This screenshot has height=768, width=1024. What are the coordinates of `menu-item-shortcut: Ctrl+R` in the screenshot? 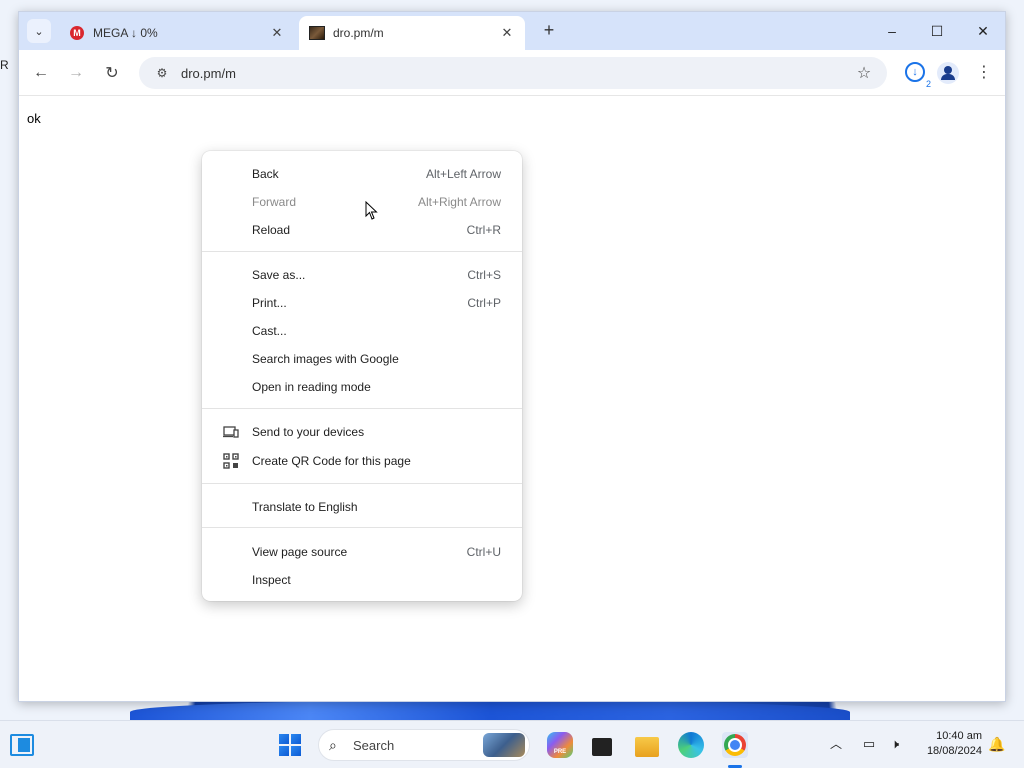 It's located at (483, 230).